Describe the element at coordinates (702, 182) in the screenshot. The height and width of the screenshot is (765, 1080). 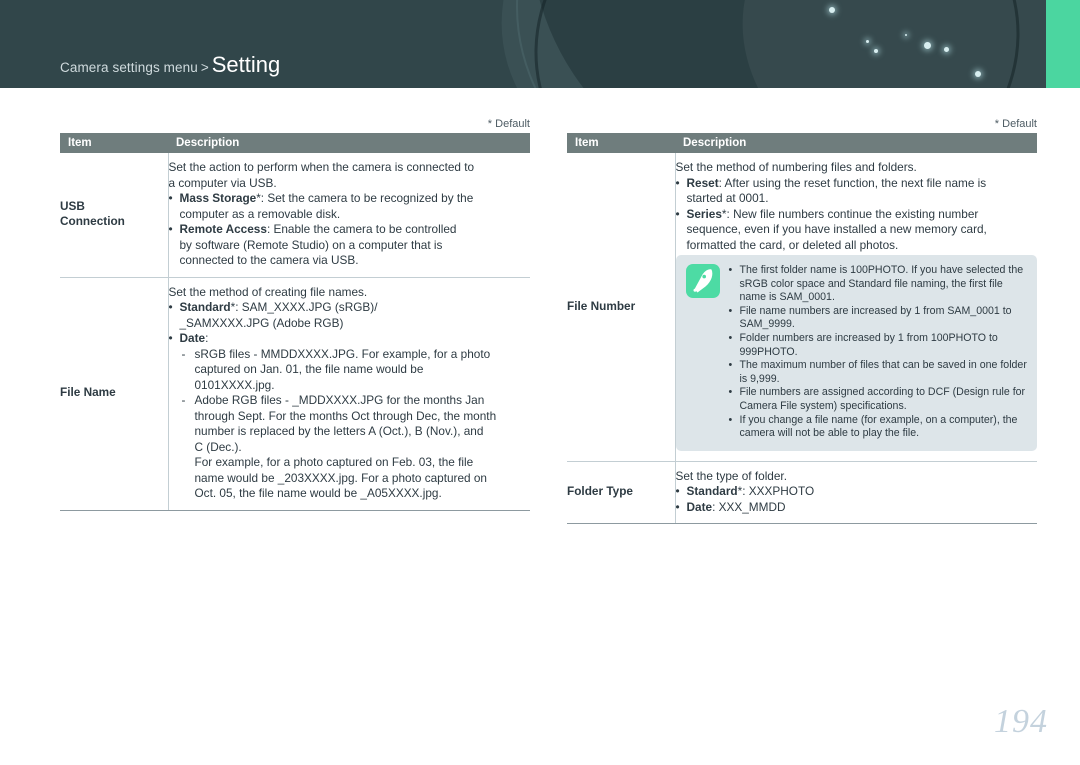
I see `desc-bullet-term: Reset` at that location.